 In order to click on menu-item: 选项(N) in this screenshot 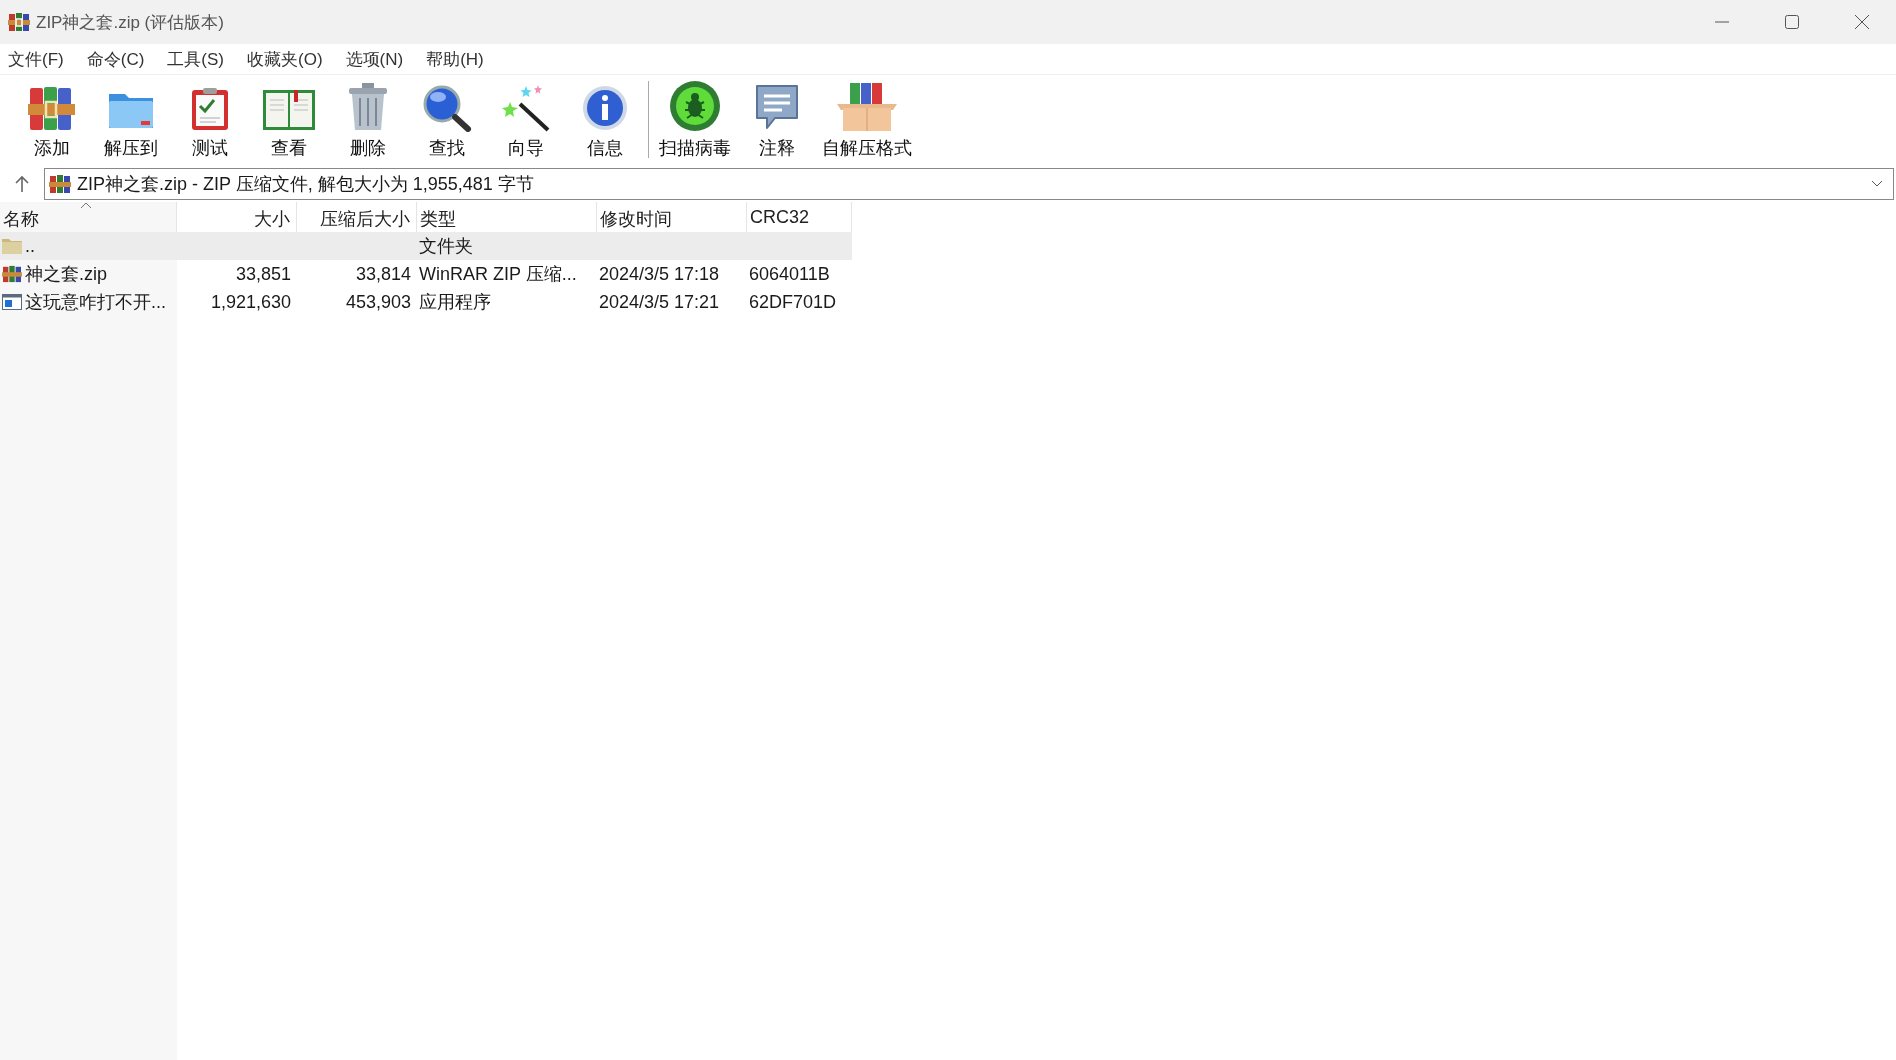, I will do `click(374, 59)`.